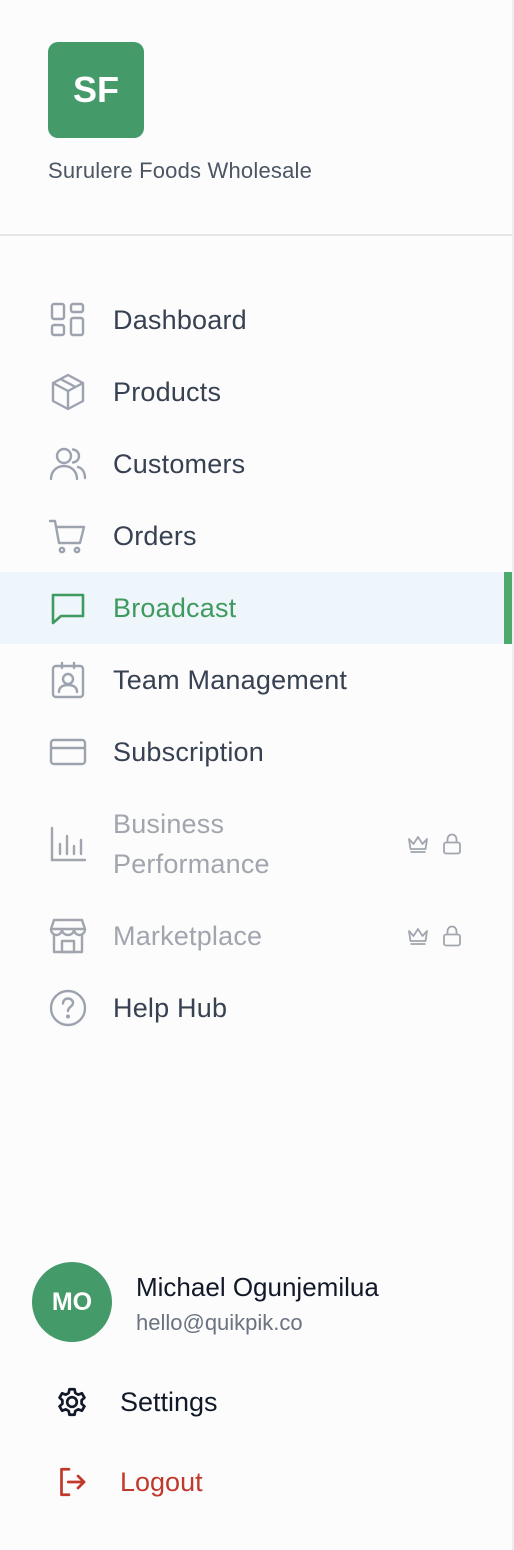 The image size is (514, 1550). I want to click on sidebar-item-marketplace: Marketplace, so click(256, 936).